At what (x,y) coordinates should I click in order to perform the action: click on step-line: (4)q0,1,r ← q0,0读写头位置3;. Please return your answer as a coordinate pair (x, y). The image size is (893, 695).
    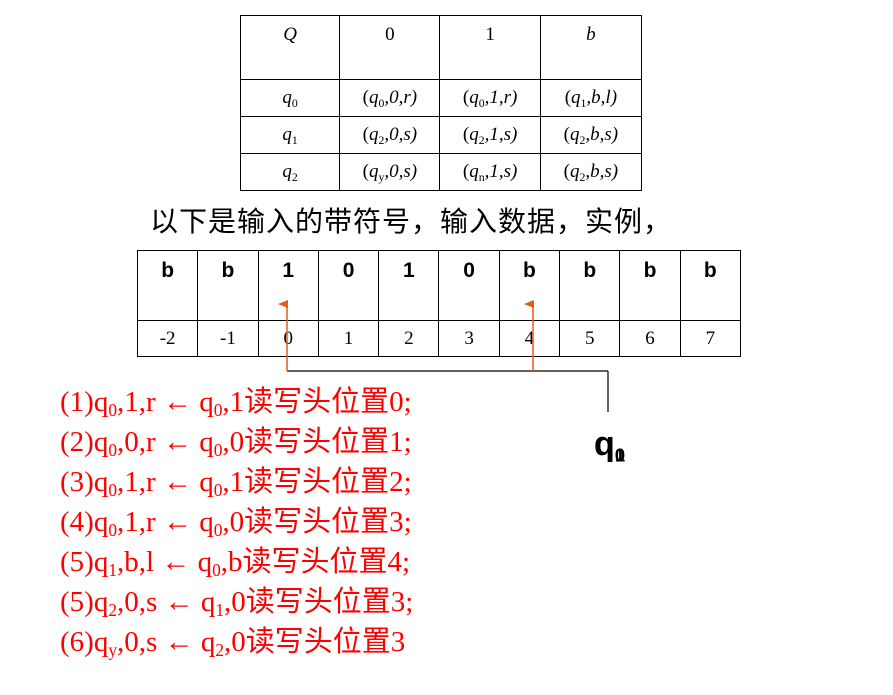
    Looking at the image, I should click on (236, 523).